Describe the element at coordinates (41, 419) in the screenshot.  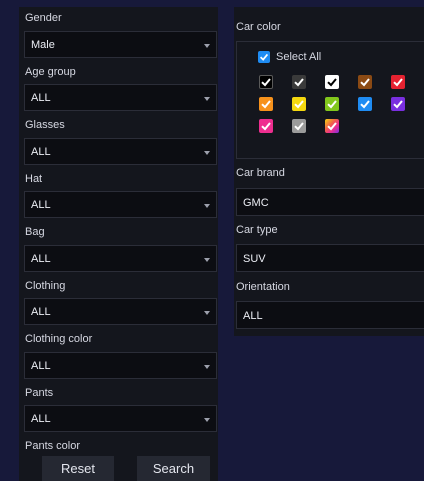
I see `pants-value: ALL` at that location.